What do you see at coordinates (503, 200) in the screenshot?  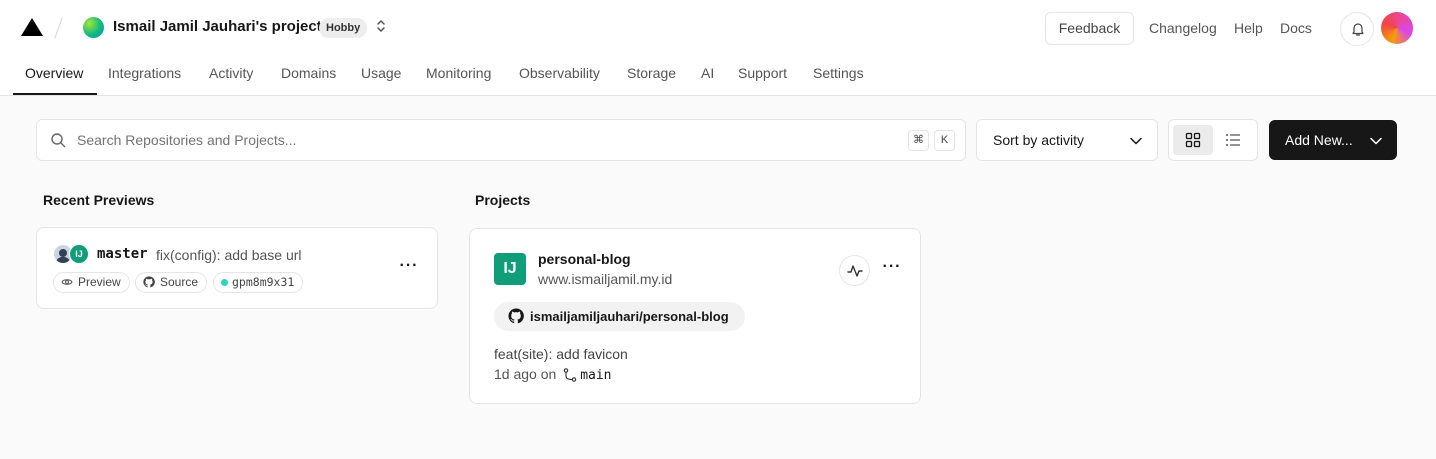 I see `projects-title: Projects` at bounding box center [503, 200].